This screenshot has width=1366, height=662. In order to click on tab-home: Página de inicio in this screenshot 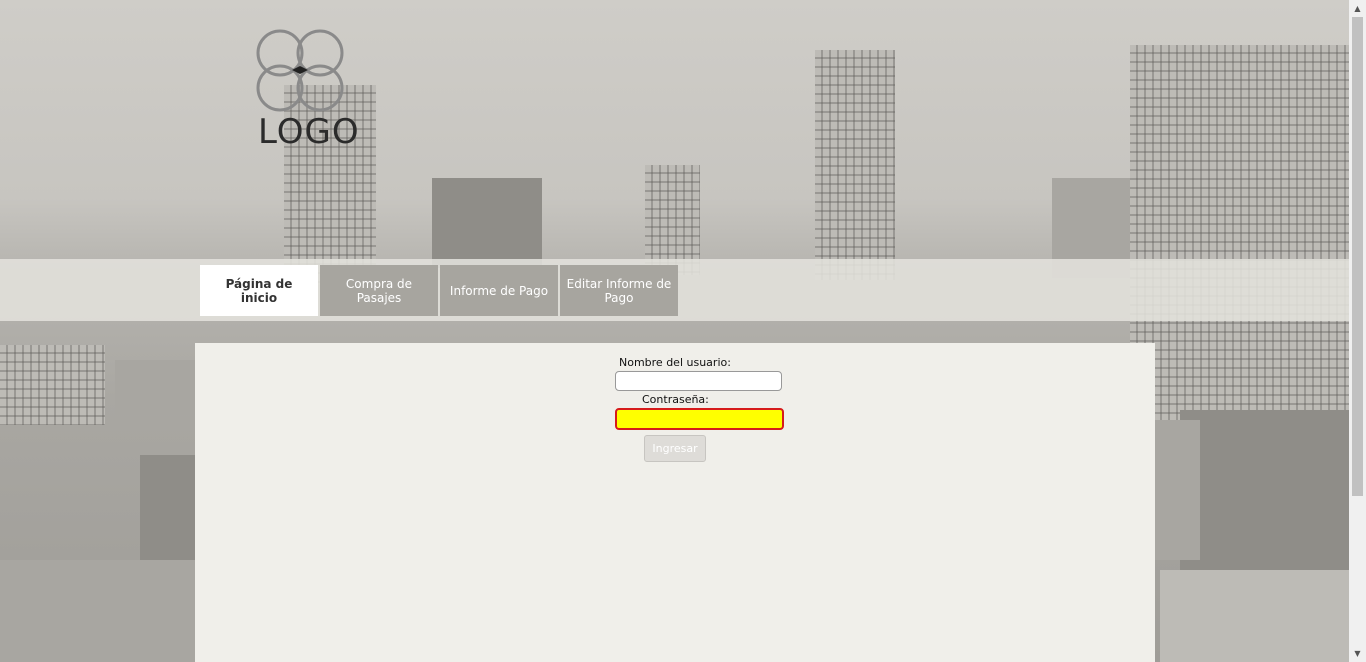, I will do `click(259, 290)`.